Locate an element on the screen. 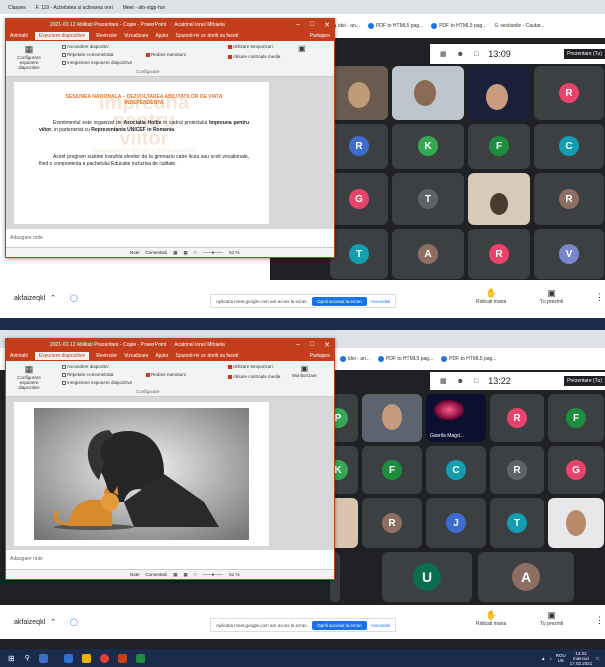  meeting-time: 13:09 is located at coordinates (499, 54).